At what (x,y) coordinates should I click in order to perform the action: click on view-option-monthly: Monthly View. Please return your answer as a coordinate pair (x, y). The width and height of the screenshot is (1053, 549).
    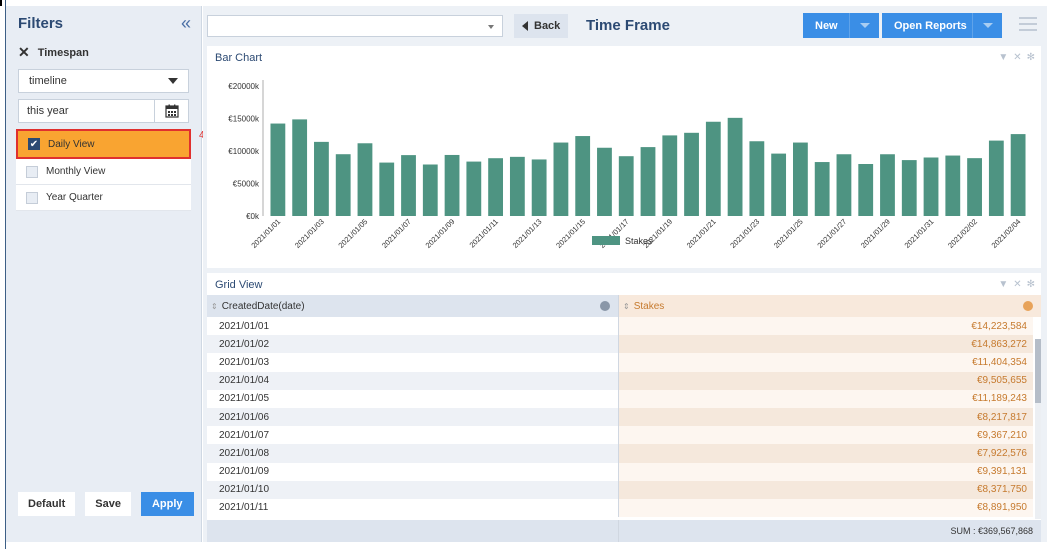
    Looking at the image, I should click on (103, 172).